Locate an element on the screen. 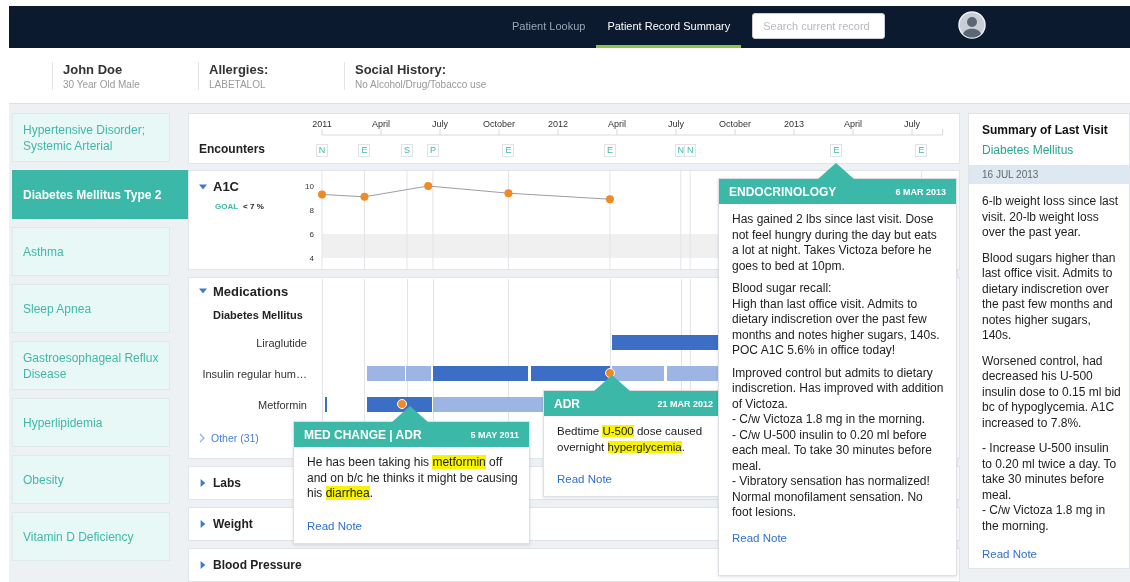 This screenshot has width=1130, height=582. summary-text: - Increase U-500 insulin to 0.20 ml twice a day. To take 30 minutes before meal. - C/w Victoza 1.8 mg in the morning. is located at coordinates (1049, 487).